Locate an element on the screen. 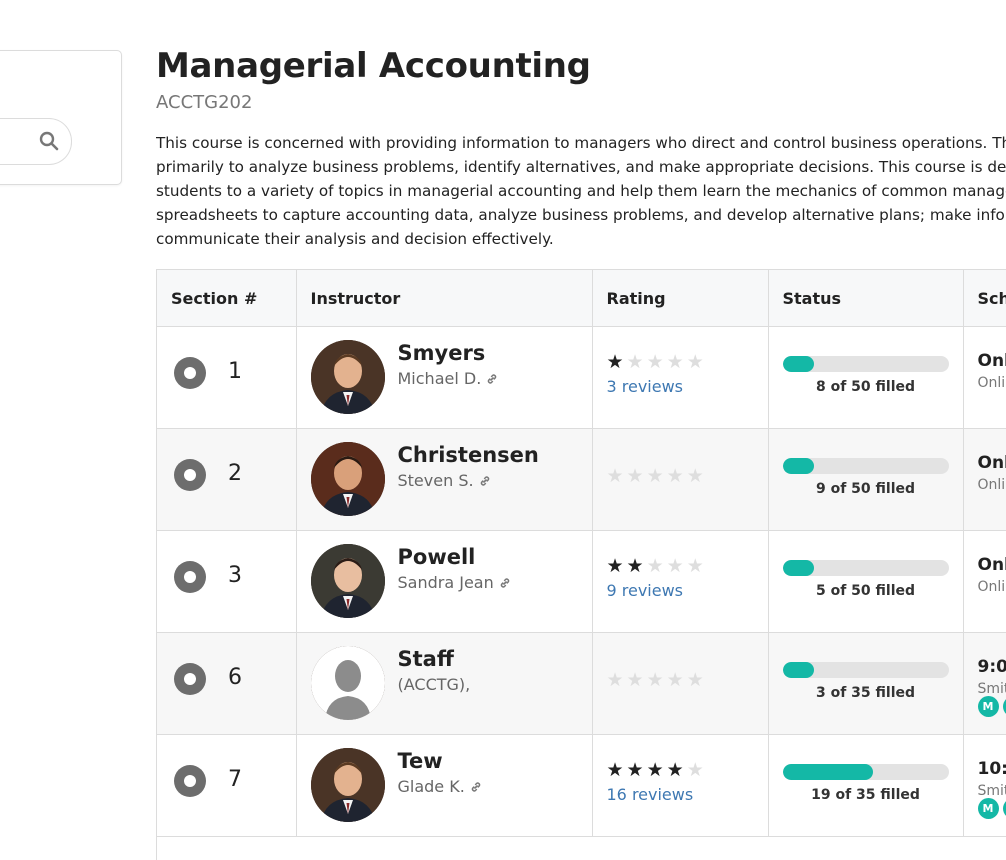  schedule-time: 10:1 is located at coordinates (992, 769).